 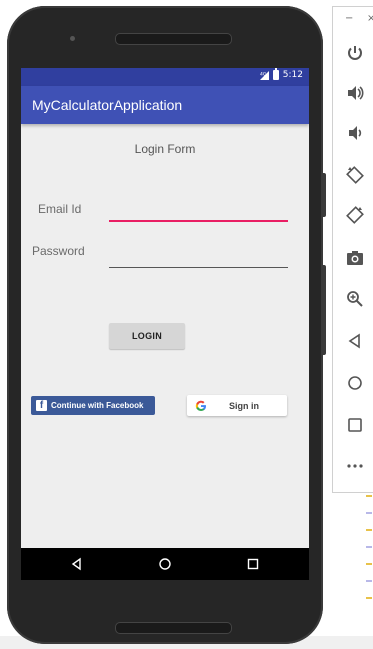 What do you see at coordinates (244, 405) in the screenshot?
I see `google-sign-in-label: Sign in` at bounding box center [244, 405].